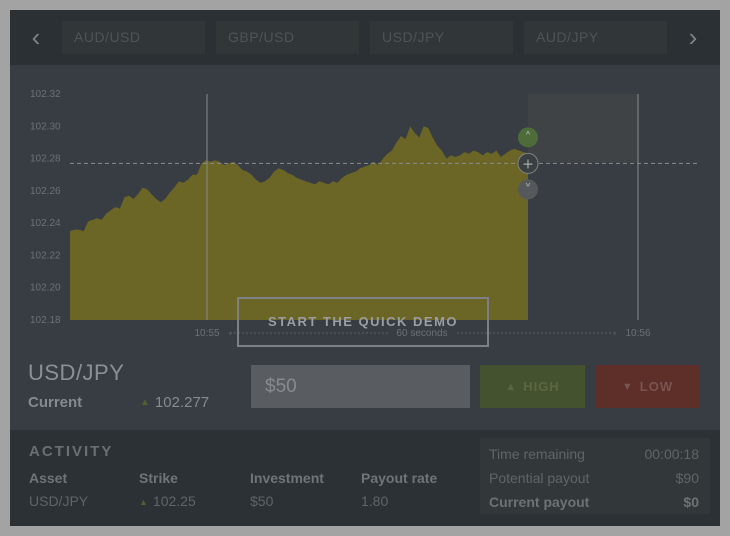  I want to click on down-marker-icon: ˅, so click(528, 189).